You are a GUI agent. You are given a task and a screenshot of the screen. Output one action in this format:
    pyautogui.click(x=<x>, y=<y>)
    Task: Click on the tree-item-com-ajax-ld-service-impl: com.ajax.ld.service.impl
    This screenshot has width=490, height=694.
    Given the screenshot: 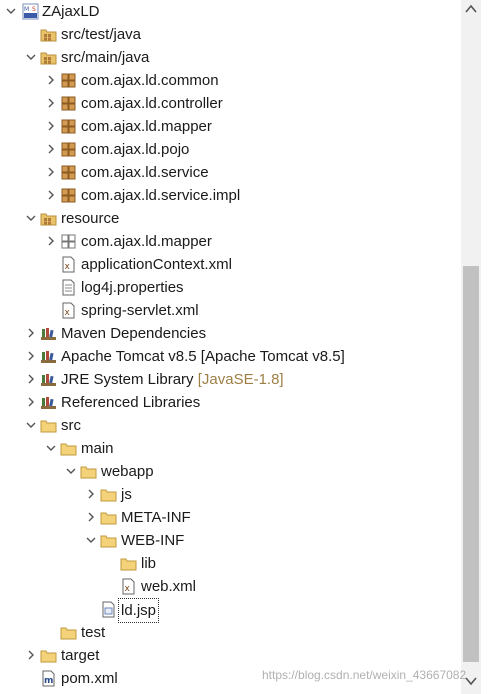 What is the action you would take?
    pyautogui.click(x=230, y=195)
    